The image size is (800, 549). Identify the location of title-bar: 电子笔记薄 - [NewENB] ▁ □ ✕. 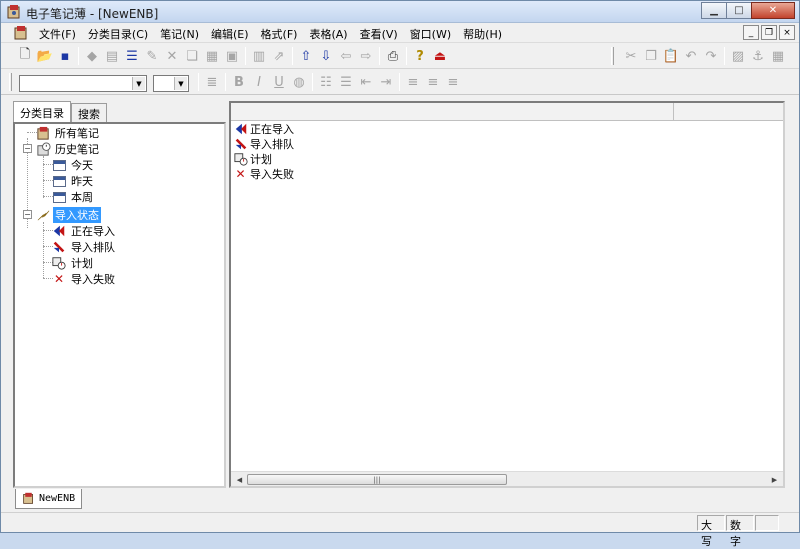
(400, 12).